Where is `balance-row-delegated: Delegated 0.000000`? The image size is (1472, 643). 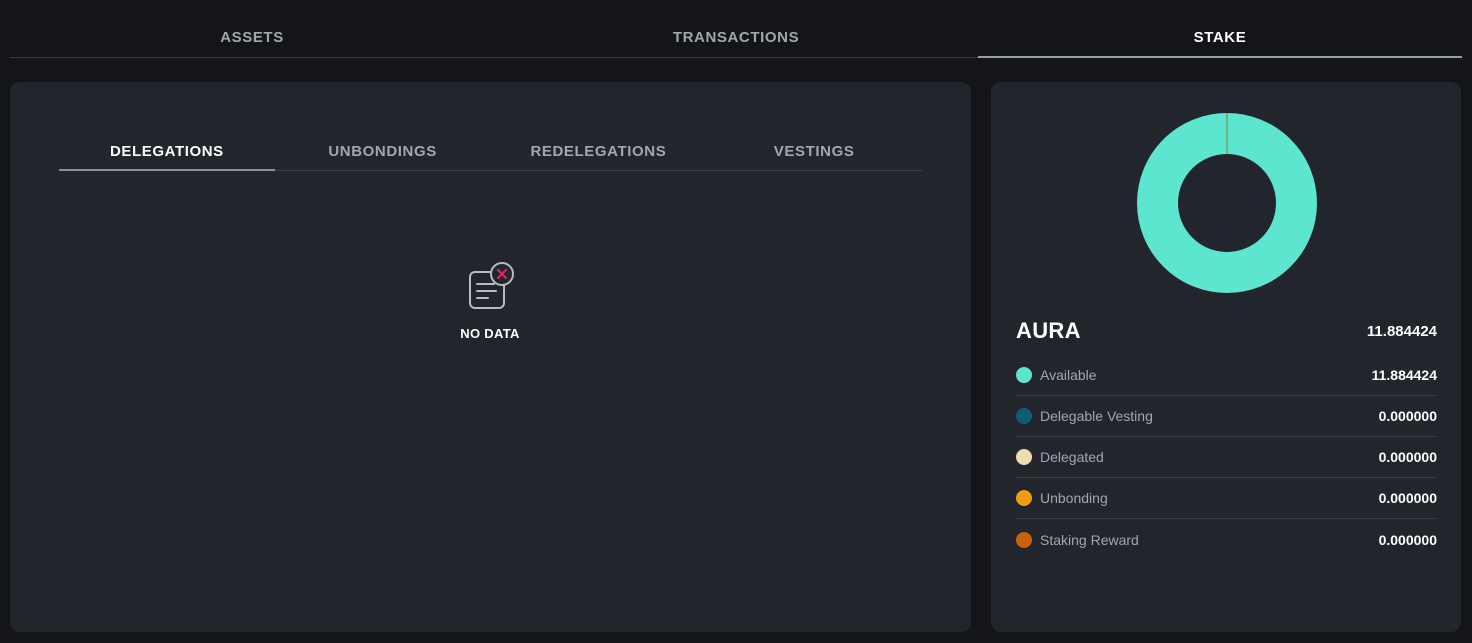
balance-row-delegated: Delegated 0.000000 is located at coordinates (1226, 457).